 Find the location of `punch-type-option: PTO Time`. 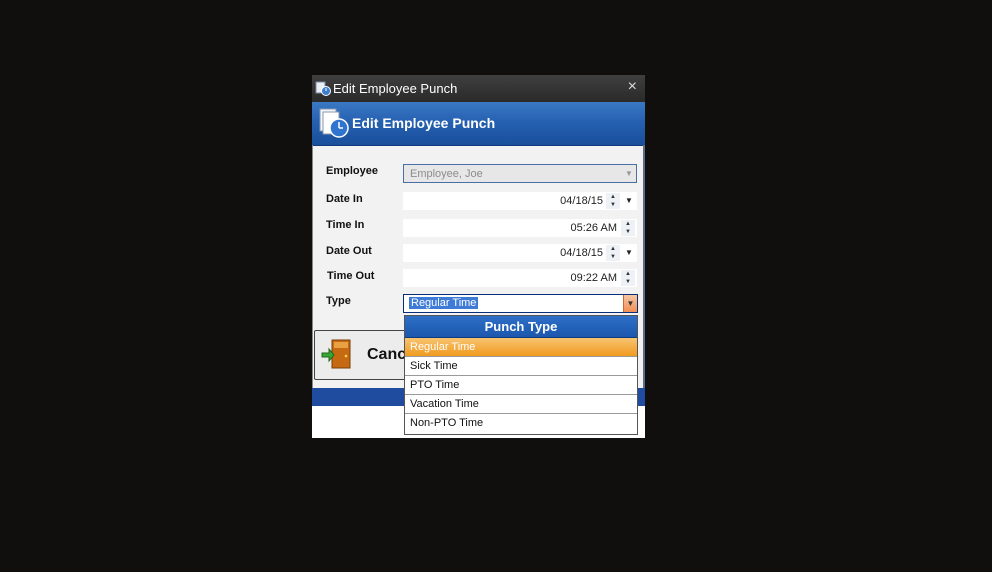

punch-type-option: PTO Time is located at coordinates (521, 385).